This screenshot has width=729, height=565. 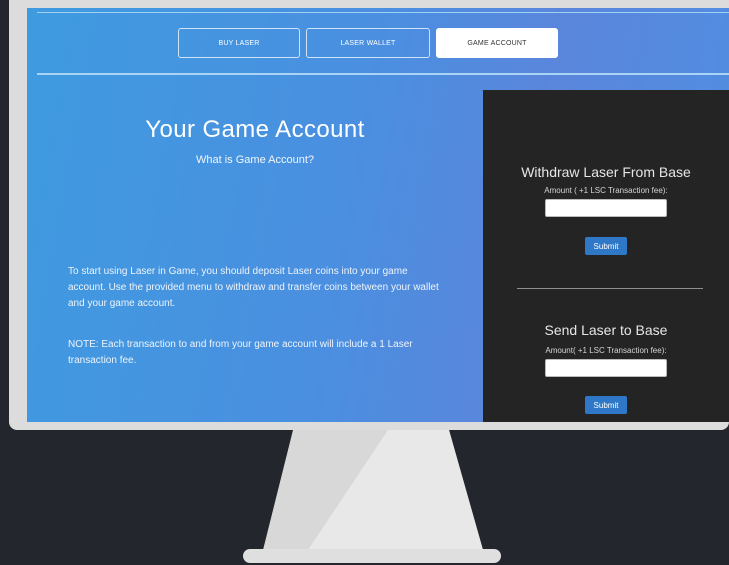 I want to click on withdraw-amount-label: Amount ( +1 LSC Transaction fee):, so click(x=606, y=190).